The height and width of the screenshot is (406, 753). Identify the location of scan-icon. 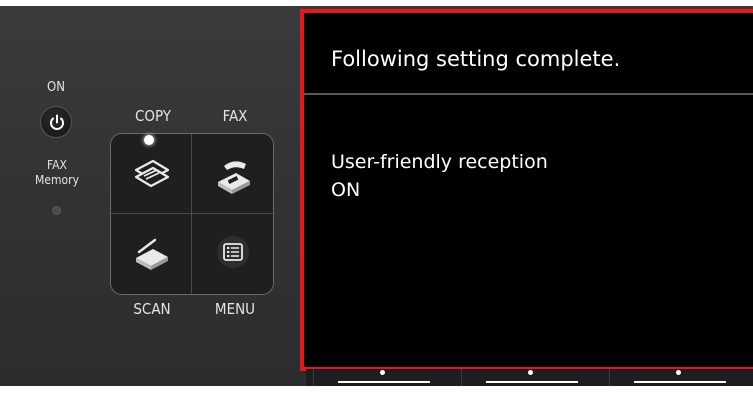
(152, 254).